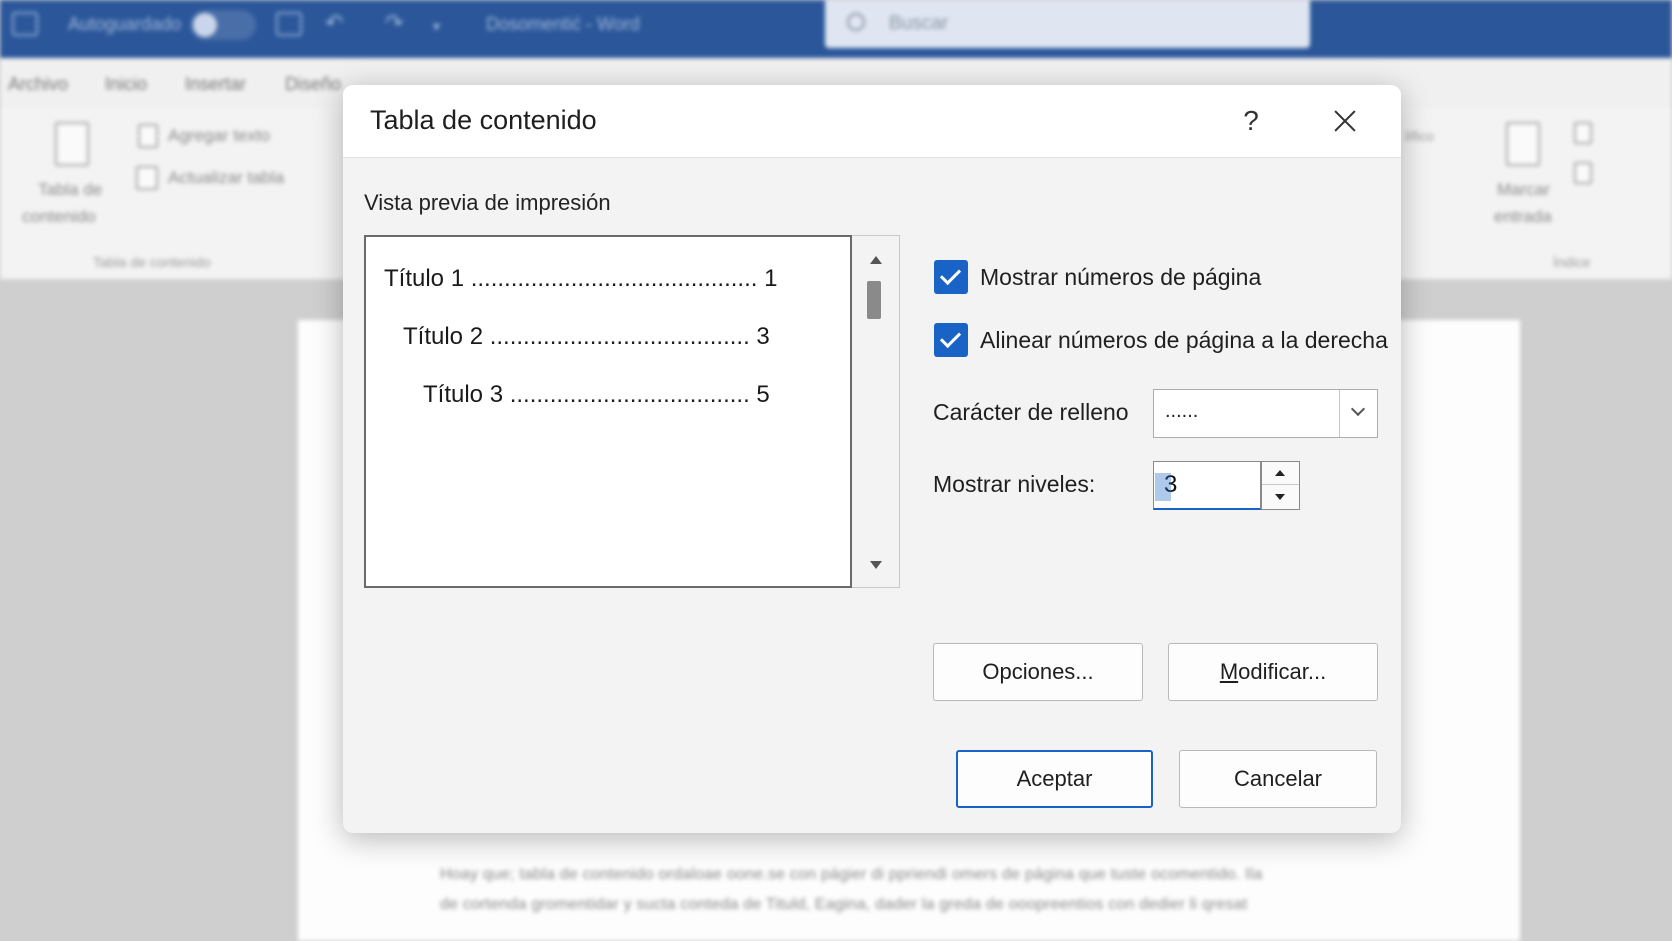 The image size is (1672, 941). Describe the element at coordinates (394, 23) in the screenshot. I see `redo-icon: ↷` at that location.